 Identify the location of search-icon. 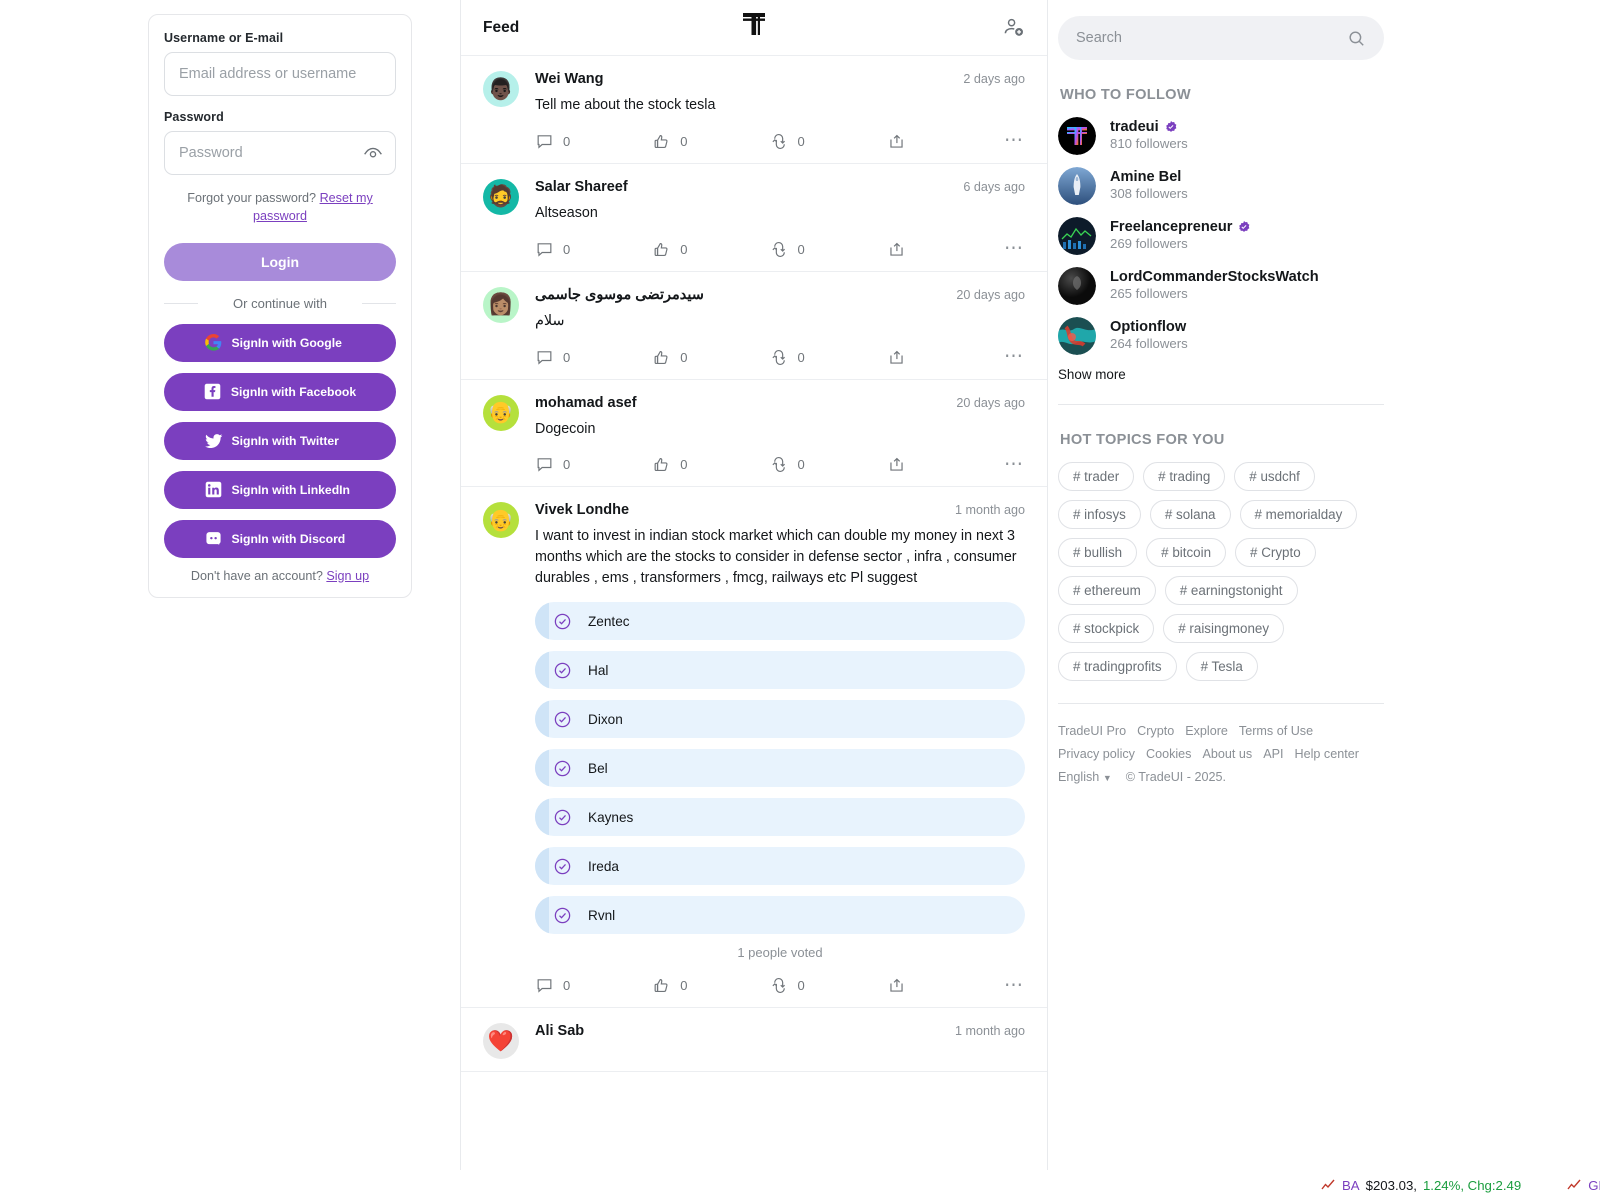
(1356, 38).